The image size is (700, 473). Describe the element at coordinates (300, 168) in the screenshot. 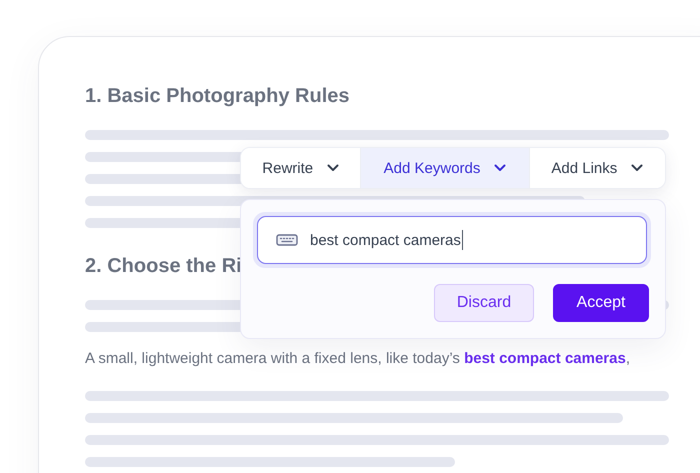

I see `toolbar-tab: Rewrite` at that location.